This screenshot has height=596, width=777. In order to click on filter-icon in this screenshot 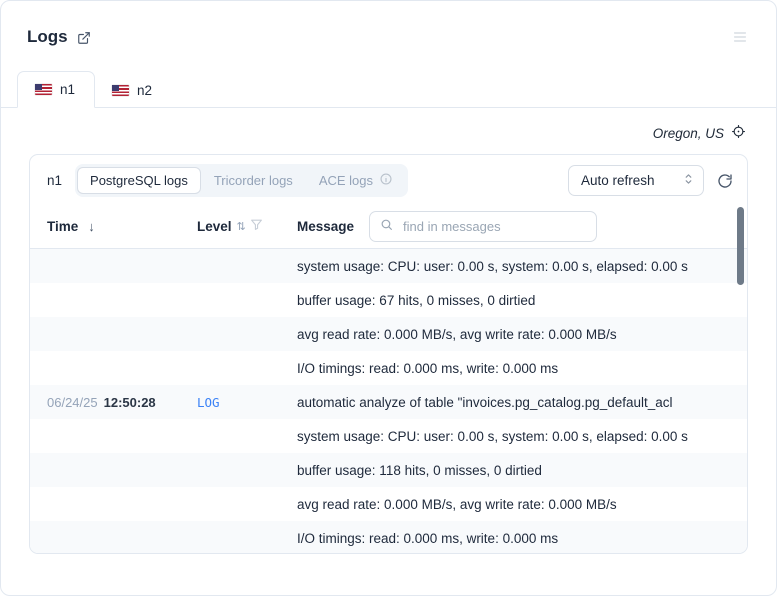, I will do `click(256, 226)`.